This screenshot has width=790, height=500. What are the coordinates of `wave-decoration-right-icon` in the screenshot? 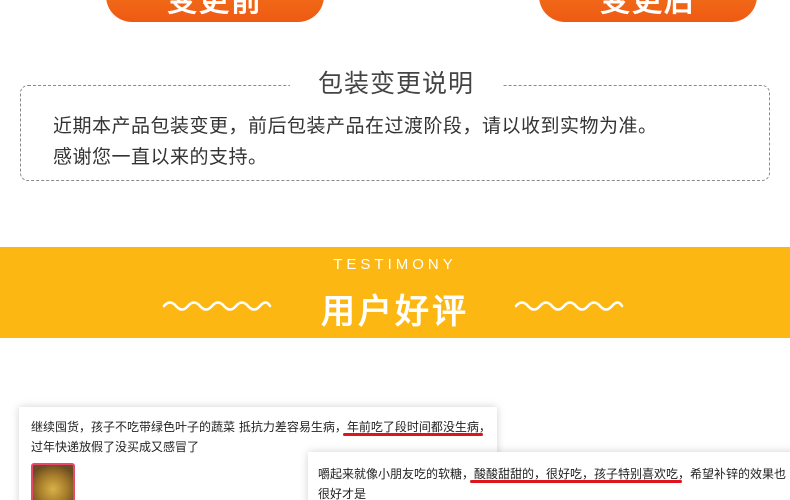 It's located at (569, 306).